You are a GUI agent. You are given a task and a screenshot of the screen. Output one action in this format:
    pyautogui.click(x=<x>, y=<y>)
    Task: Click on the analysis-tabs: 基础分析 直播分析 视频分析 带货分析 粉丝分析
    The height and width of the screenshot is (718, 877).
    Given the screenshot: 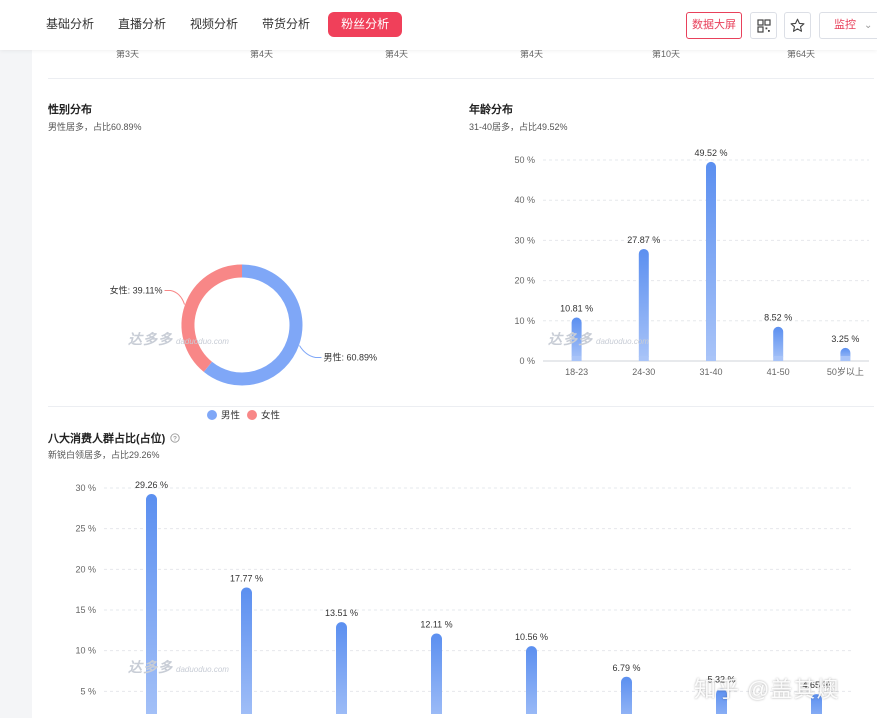 What is the action you would take?
    pyautogui.click(x=218, y=24)
    